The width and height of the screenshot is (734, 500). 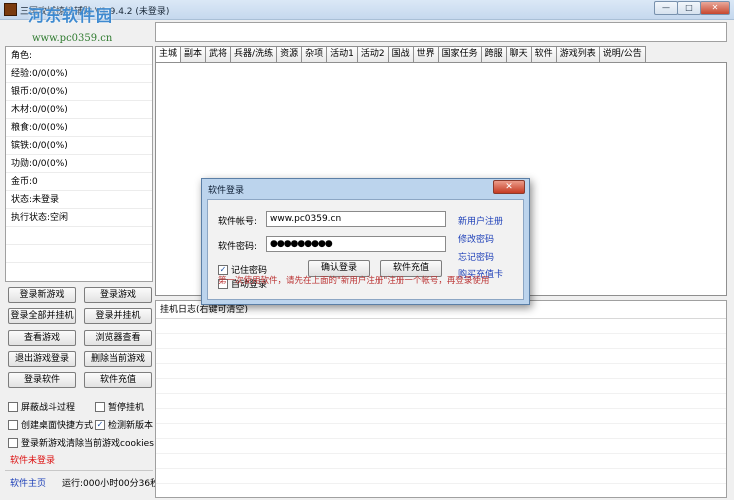 I want to click on clear-cookies-checkbox: 登录新游戏清除当前游戏cookies, so click(x=81, y=442).